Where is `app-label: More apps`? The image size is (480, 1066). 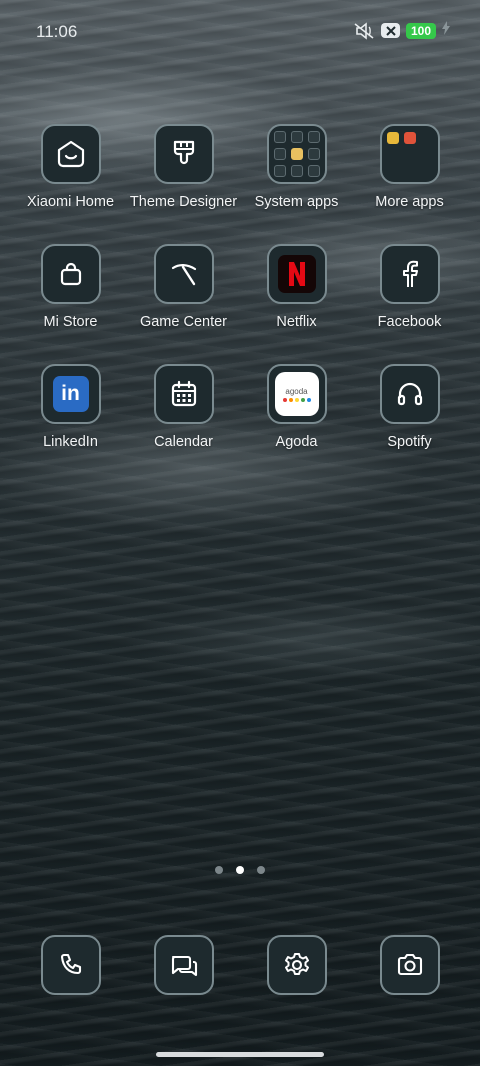 app-label: More apps is located at coordinates (409, 202).